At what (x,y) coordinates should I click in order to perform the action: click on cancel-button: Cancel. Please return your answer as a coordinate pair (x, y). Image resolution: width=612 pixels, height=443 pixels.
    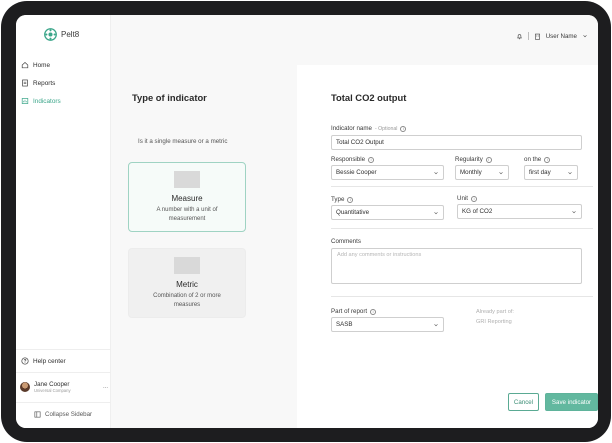
    Looking at the image, I should click on (523, 402).